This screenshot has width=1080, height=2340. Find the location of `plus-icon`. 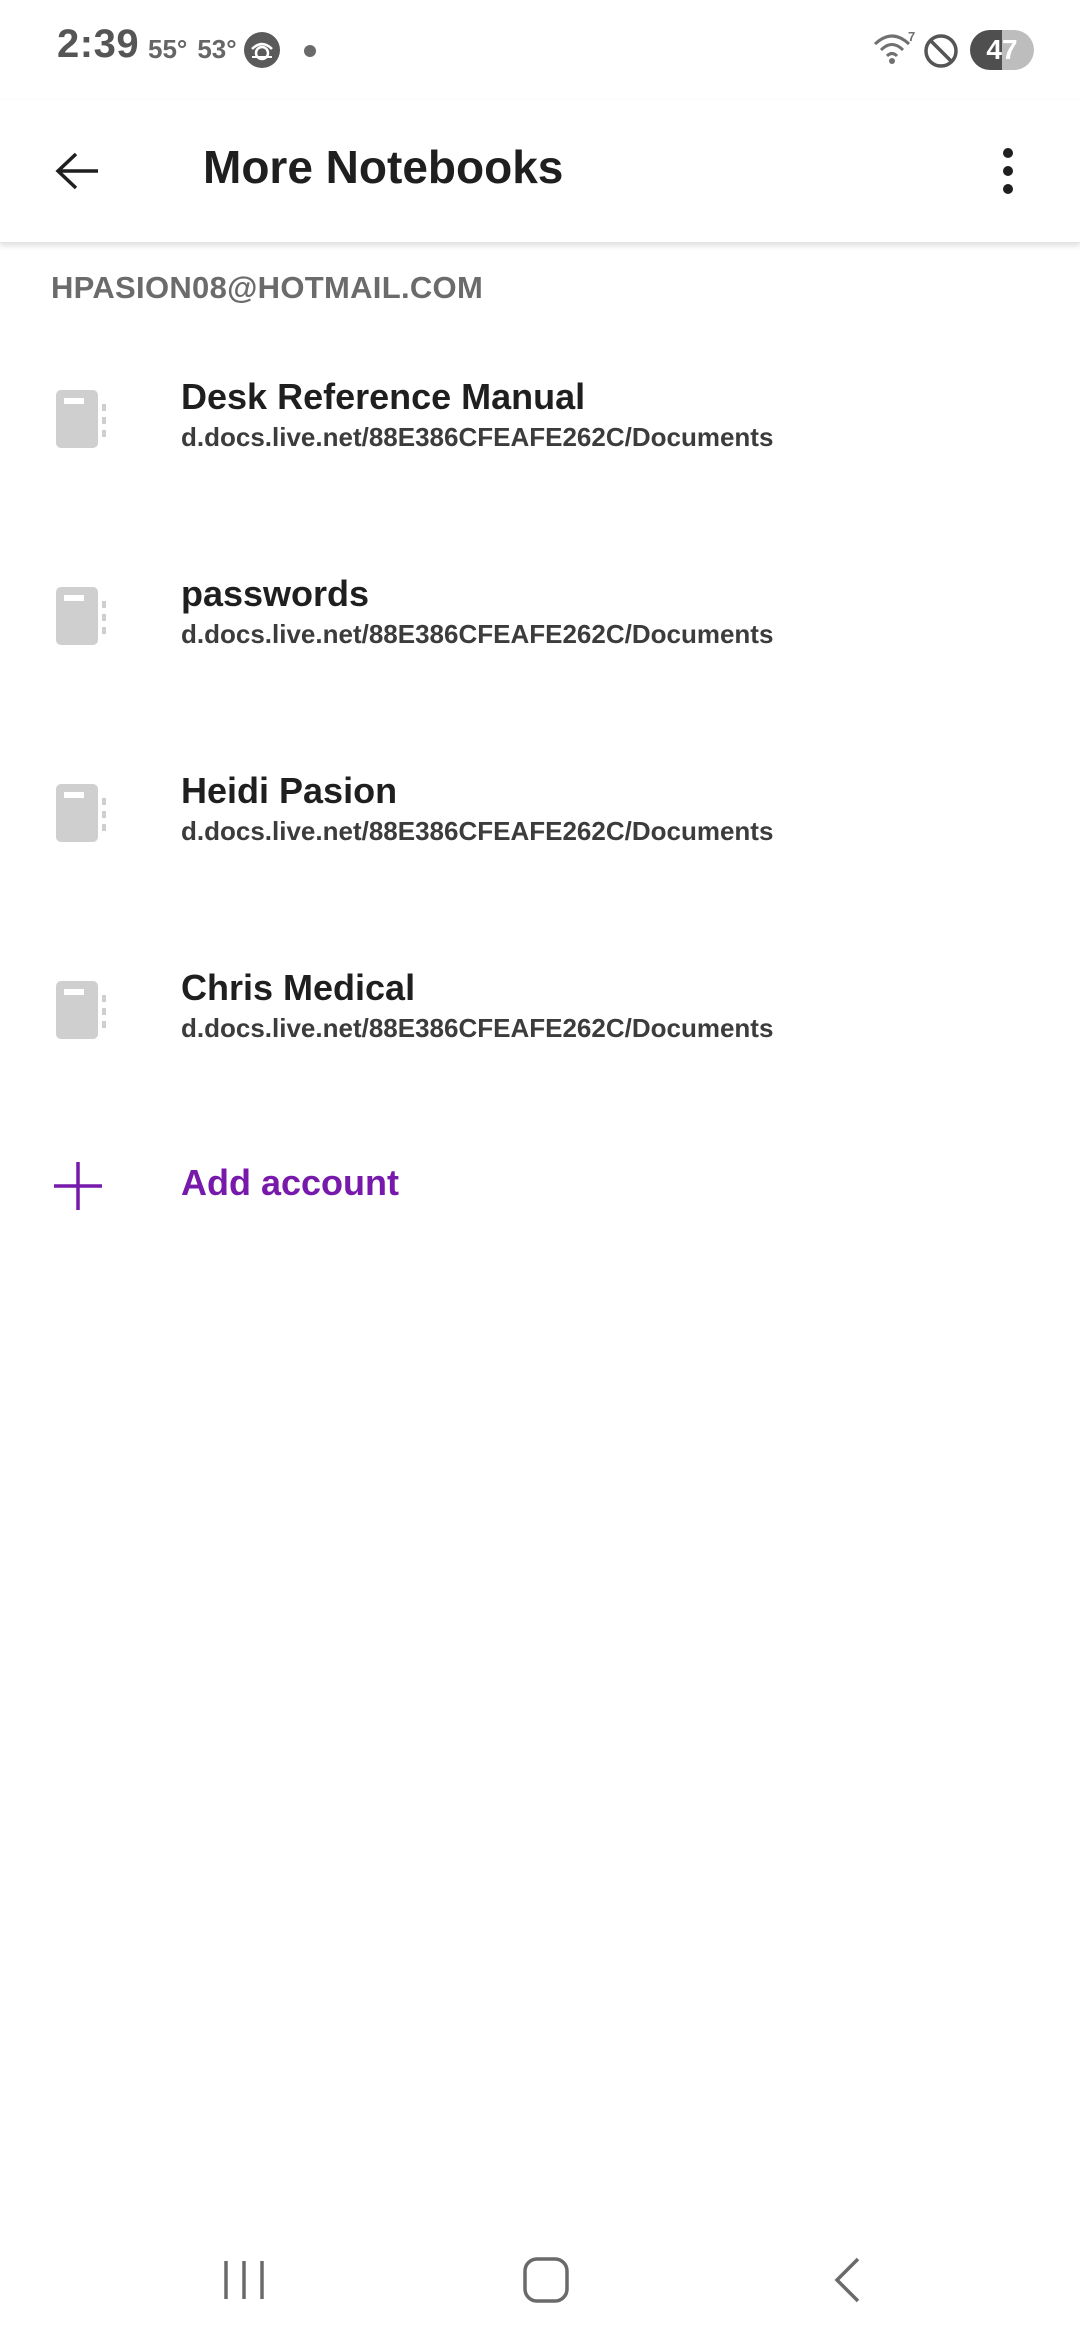

plus-icon is located at coordinates (78, 1186).